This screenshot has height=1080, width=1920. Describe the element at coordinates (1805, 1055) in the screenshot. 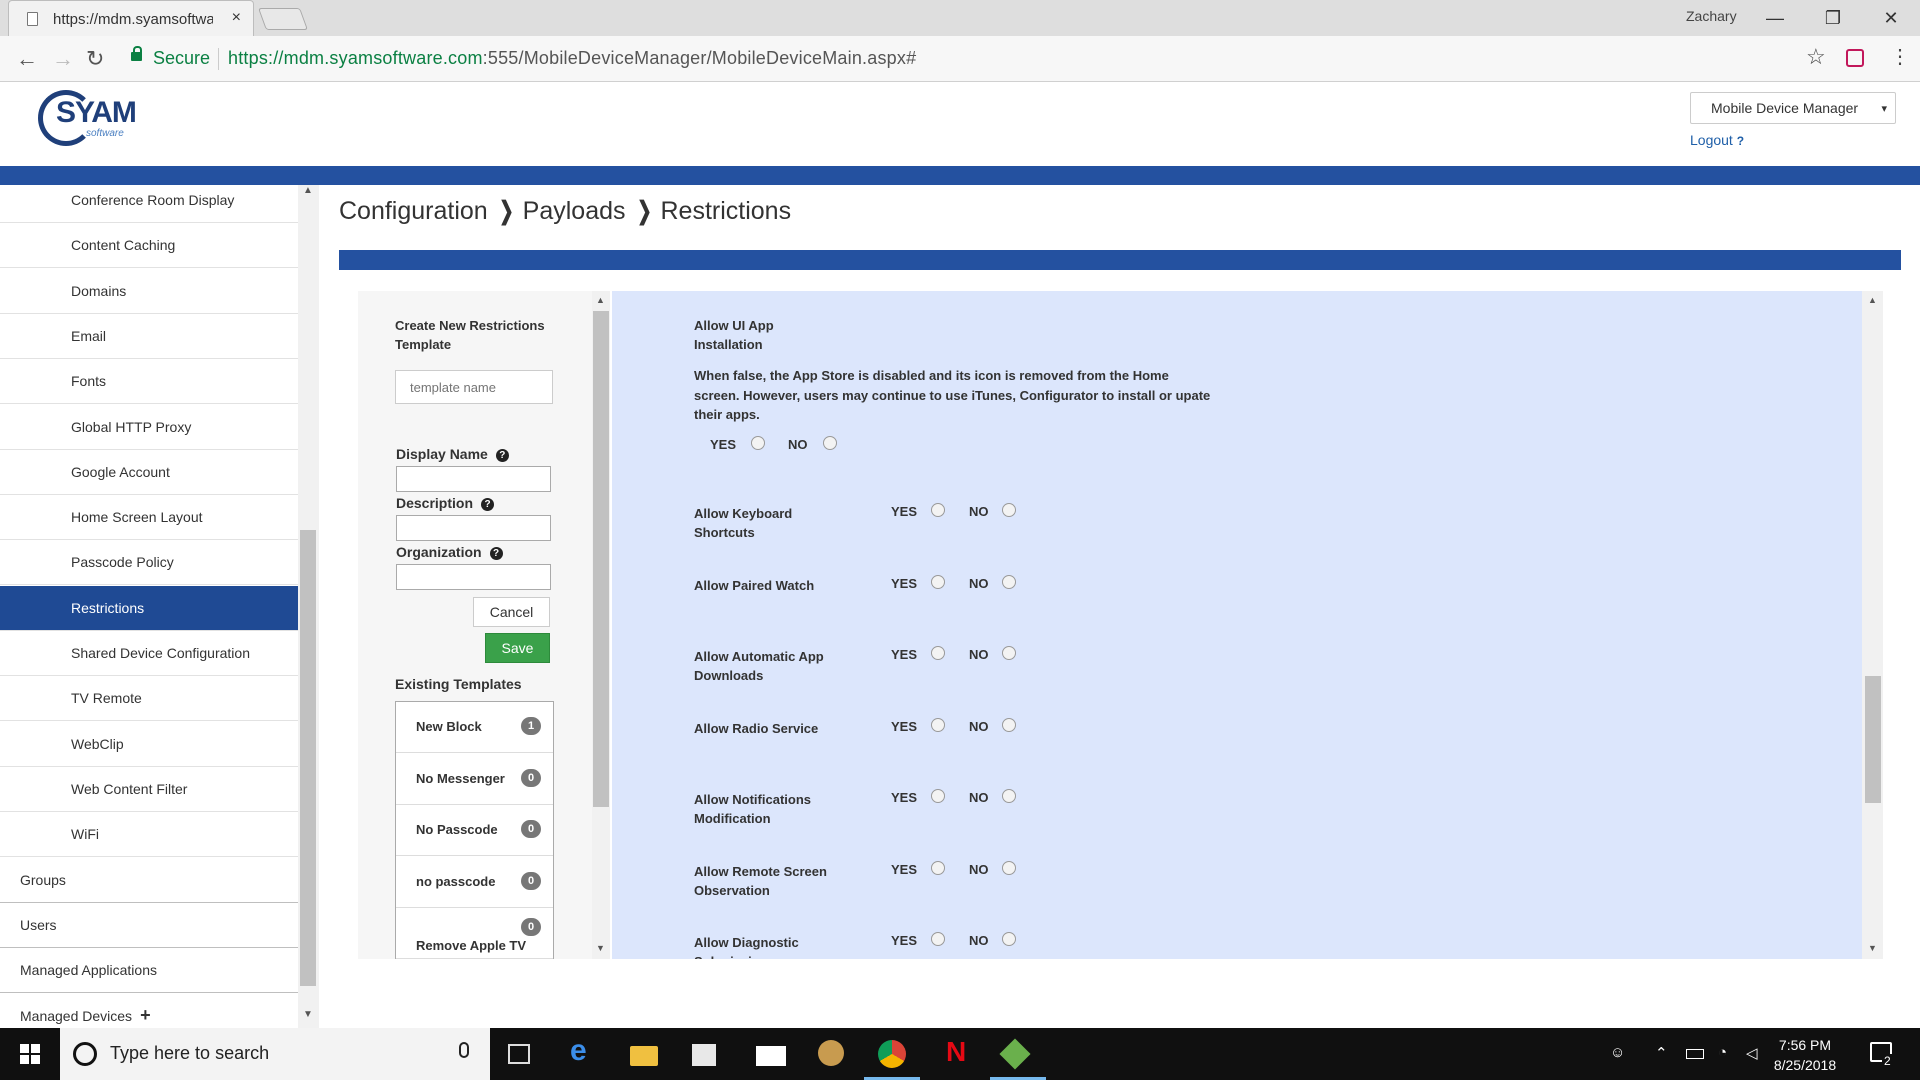

I see `taskbar-clock: 7:56 PM 8/25/2018` at that location.